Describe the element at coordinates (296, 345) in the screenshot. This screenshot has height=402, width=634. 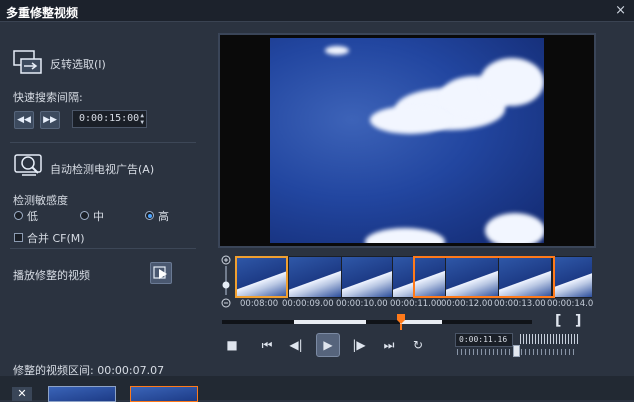
I see `previous-frame-button: ◀|` at that location.